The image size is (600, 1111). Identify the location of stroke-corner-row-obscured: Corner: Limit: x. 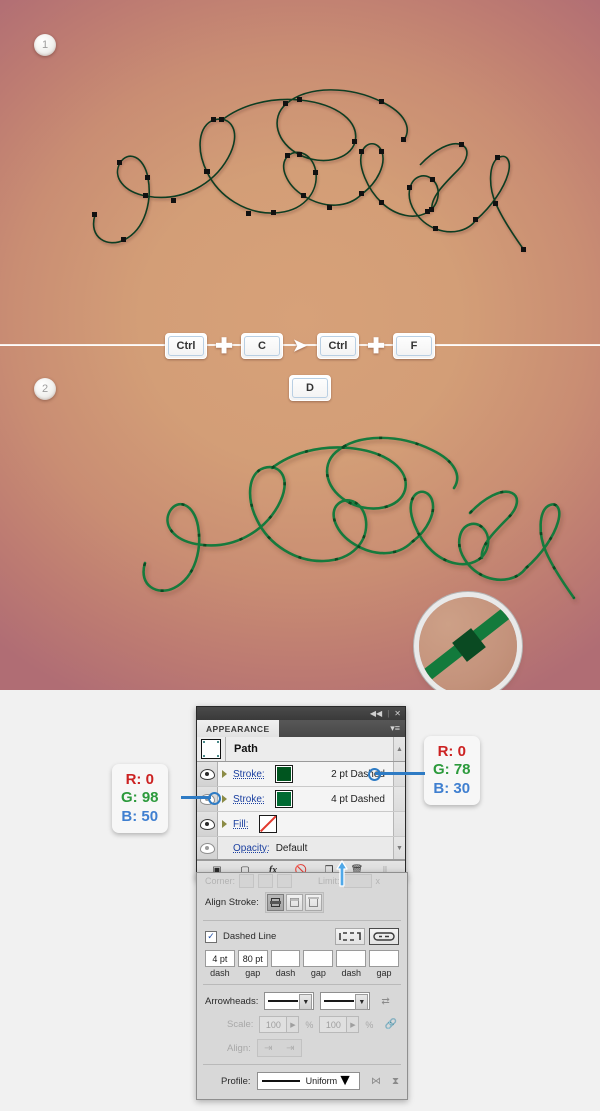
(302, 881).